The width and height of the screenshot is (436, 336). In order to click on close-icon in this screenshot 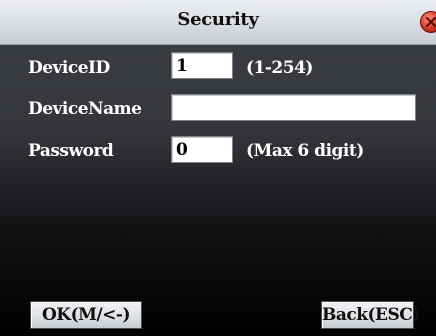, I will do `click(428, 22)`.